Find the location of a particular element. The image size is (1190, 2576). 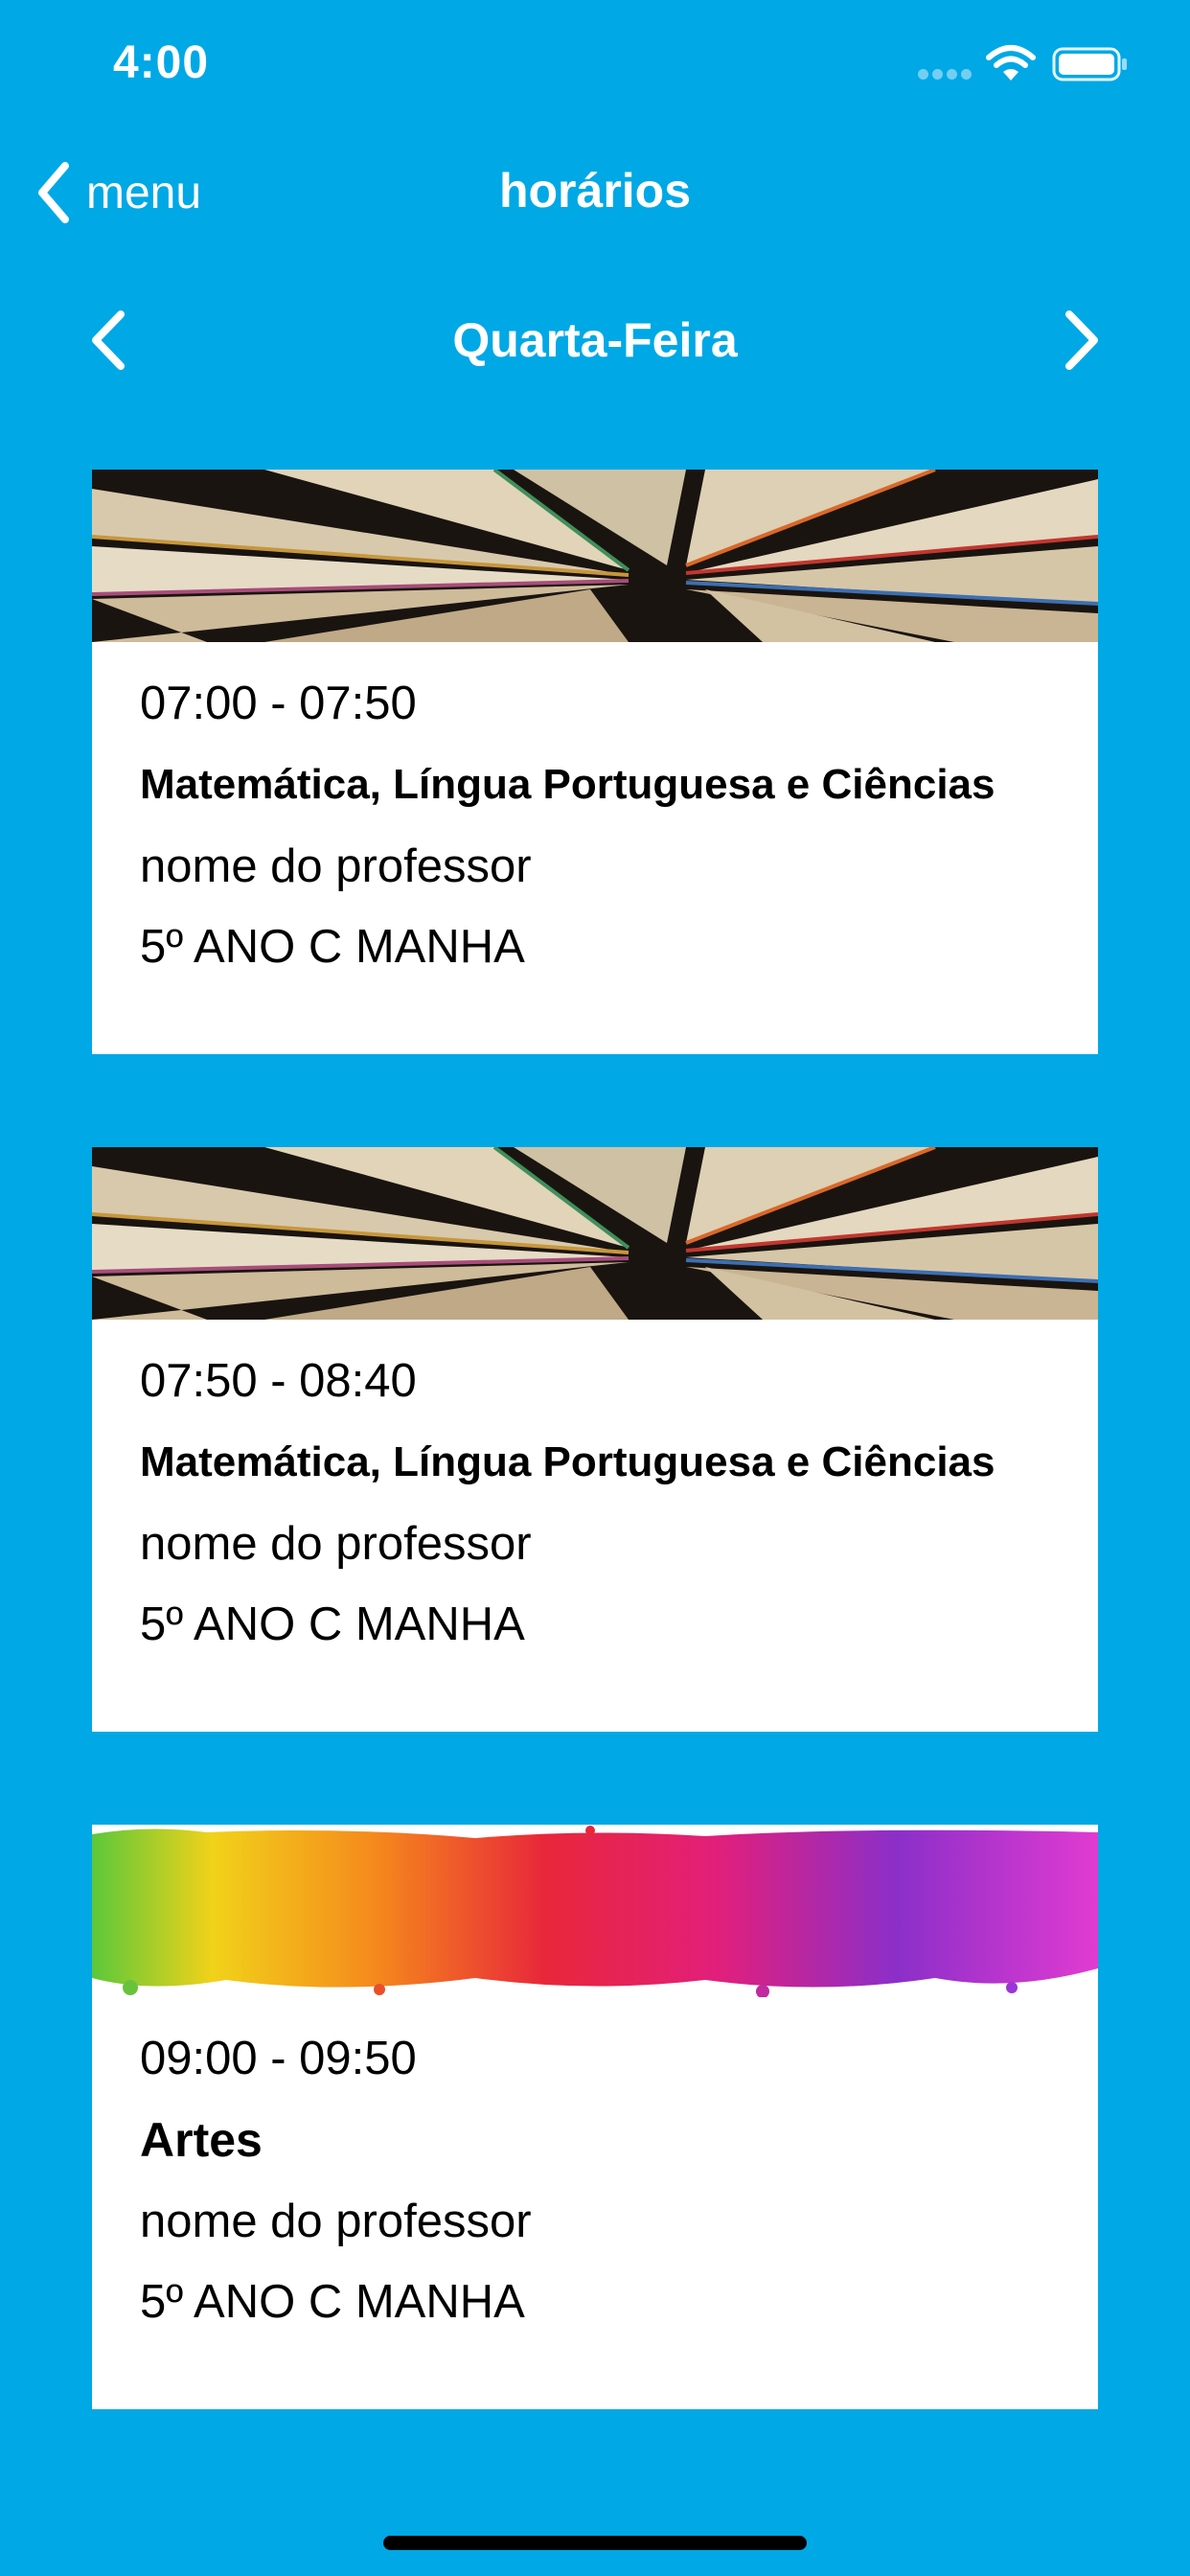

wifi-icon is located at coordinates (1011, 63).